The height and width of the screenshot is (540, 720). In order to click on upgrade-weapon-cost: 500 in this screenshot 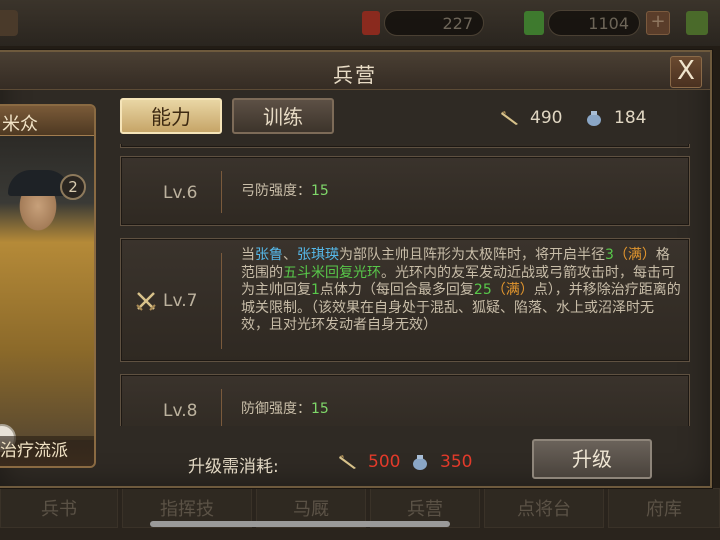, I will do `click(369, 462)`.